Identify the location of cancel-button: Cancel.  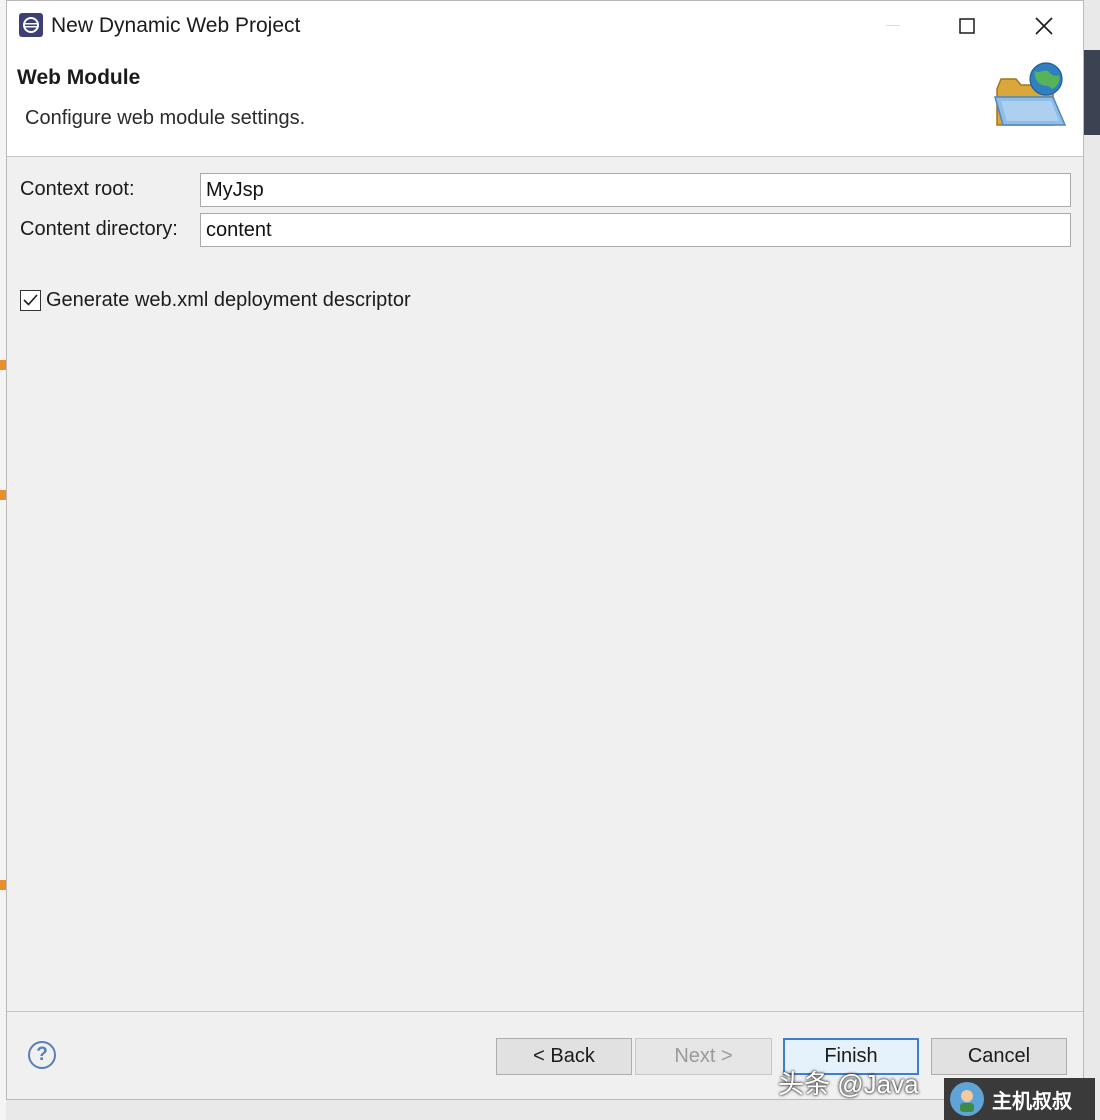
(999, 1056).